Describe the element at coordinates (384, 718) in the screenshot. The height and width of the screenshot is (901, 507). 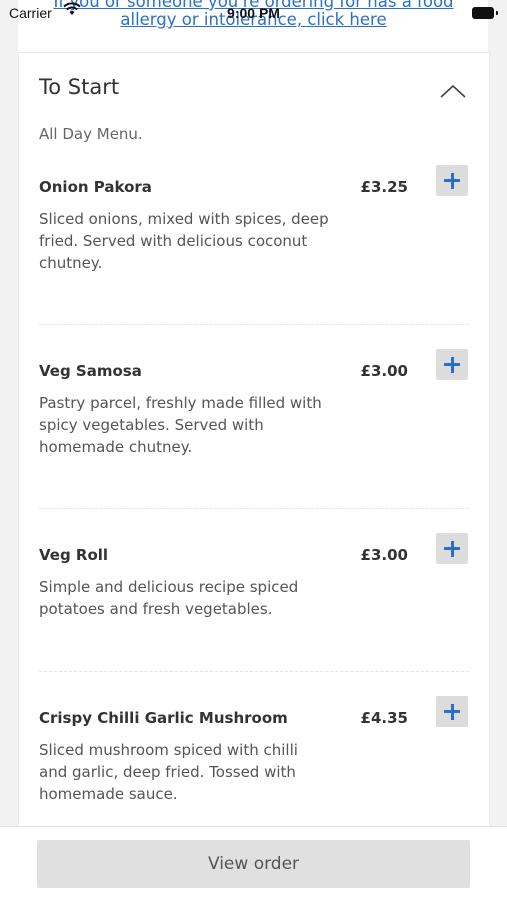
I see `item-price: £4.35` at that location.